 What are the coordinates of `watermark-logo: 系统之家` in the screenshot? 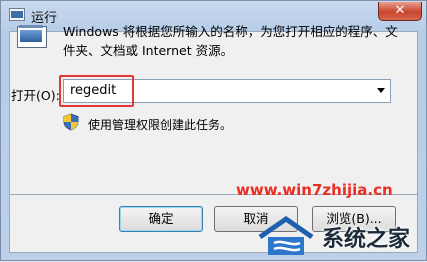 It's located at (341, 236).